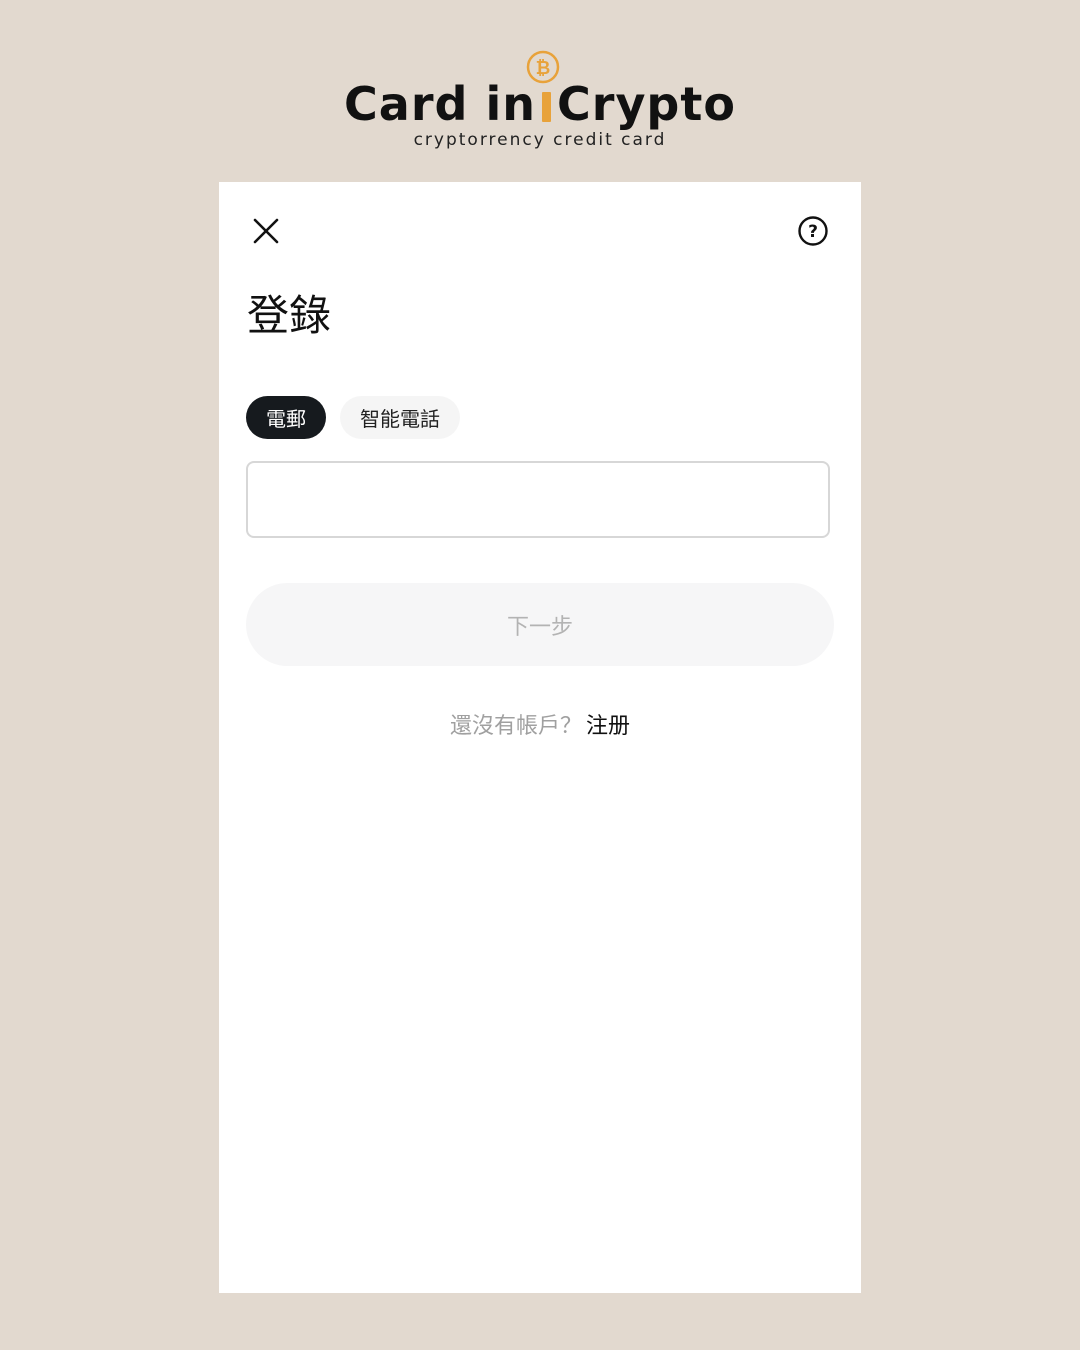  I want to click on tab-email: 電郵, so click(286, 417).